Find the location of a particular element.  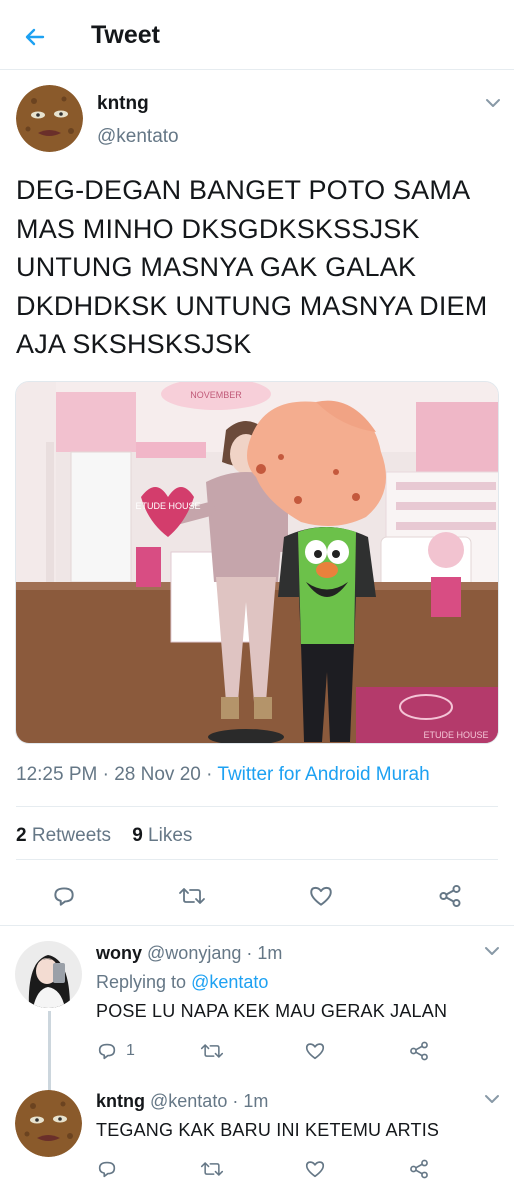

reply-header: kntng @kentato · 1m is located at coordinates (182, 1101).